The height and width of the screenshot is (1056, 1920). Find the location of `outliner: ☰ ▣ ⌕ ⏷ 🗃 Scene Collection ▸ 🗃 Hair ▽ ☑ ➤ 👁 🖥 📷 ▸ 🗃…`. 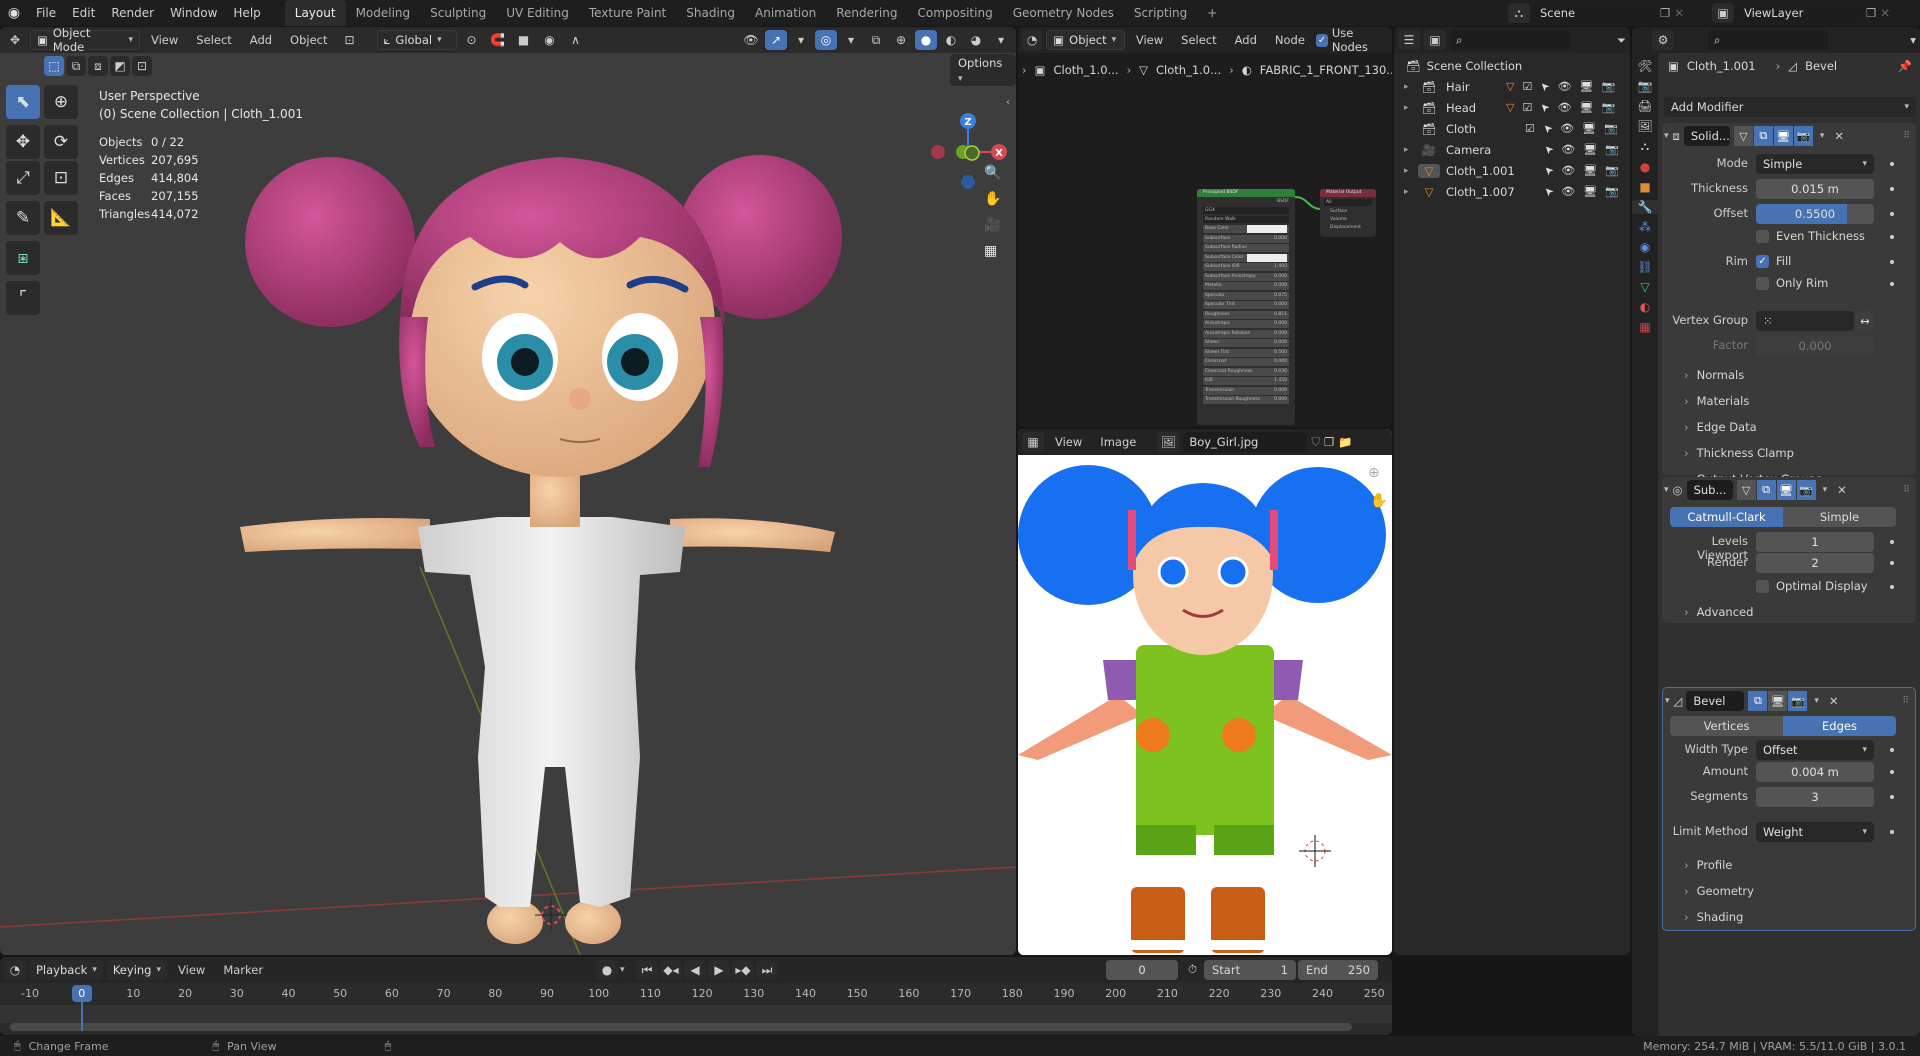

outliner: ☰ ▣ ⌕ ⏷ 🗃 Scene Collection ▸ 🗃 Hair ▽ ☑ ➤ 👁 🖥 📷 ▸ 🗃… is located at coordinates (1512, 491).